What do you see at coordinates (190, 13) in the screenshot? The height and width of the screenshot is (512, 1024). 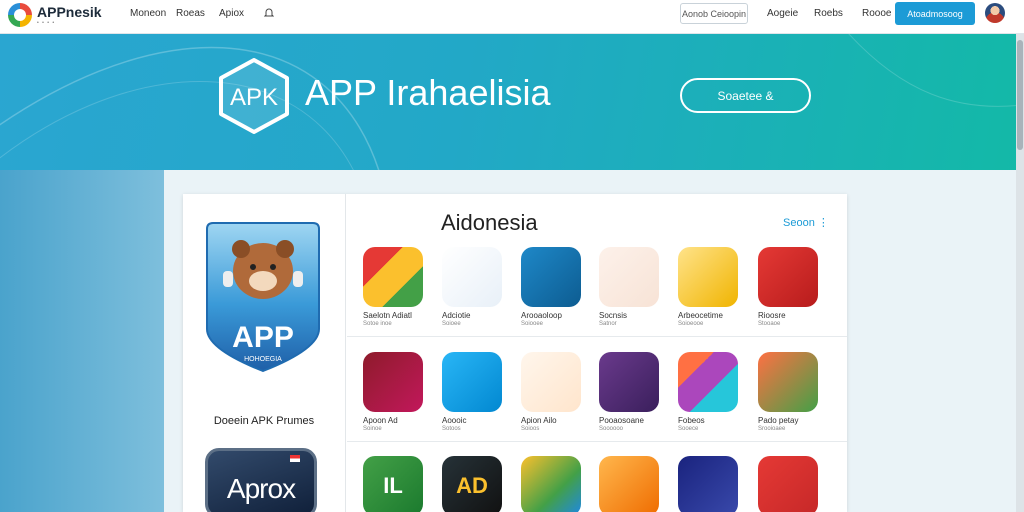 I see `nav-link-2: Roeas` at bounding box center [190, 13].